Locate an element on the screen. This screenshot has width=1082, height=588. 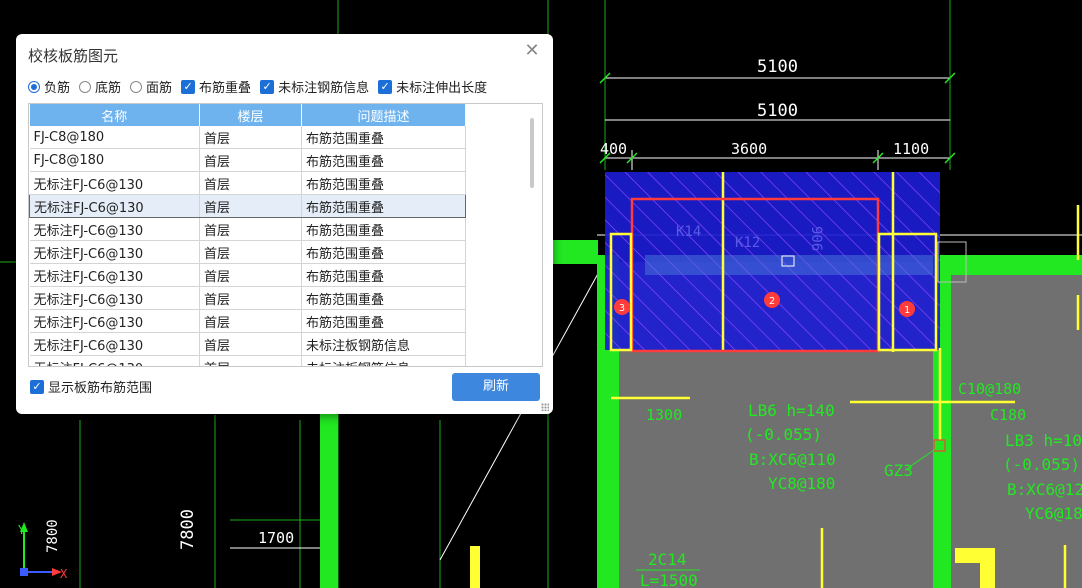
yellow-block-bottom is located at coordinates (475, 567).